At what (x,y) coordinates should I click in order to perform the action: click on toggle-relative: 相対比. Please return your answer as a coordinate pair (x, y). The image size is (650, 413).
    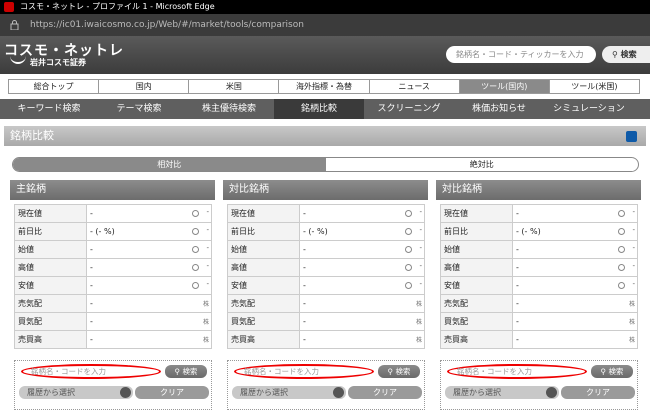
    Looking at the image, I should click on (169, 164).